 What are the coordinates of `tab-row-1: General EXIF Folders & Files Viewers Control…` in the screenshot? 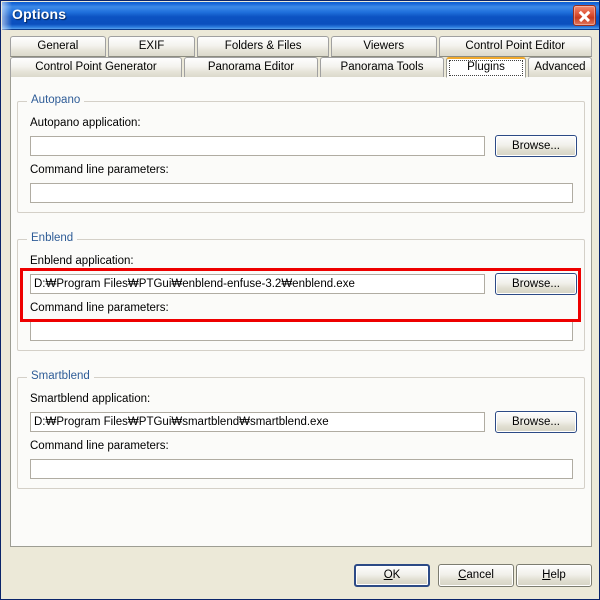 It's located at (301, 46).